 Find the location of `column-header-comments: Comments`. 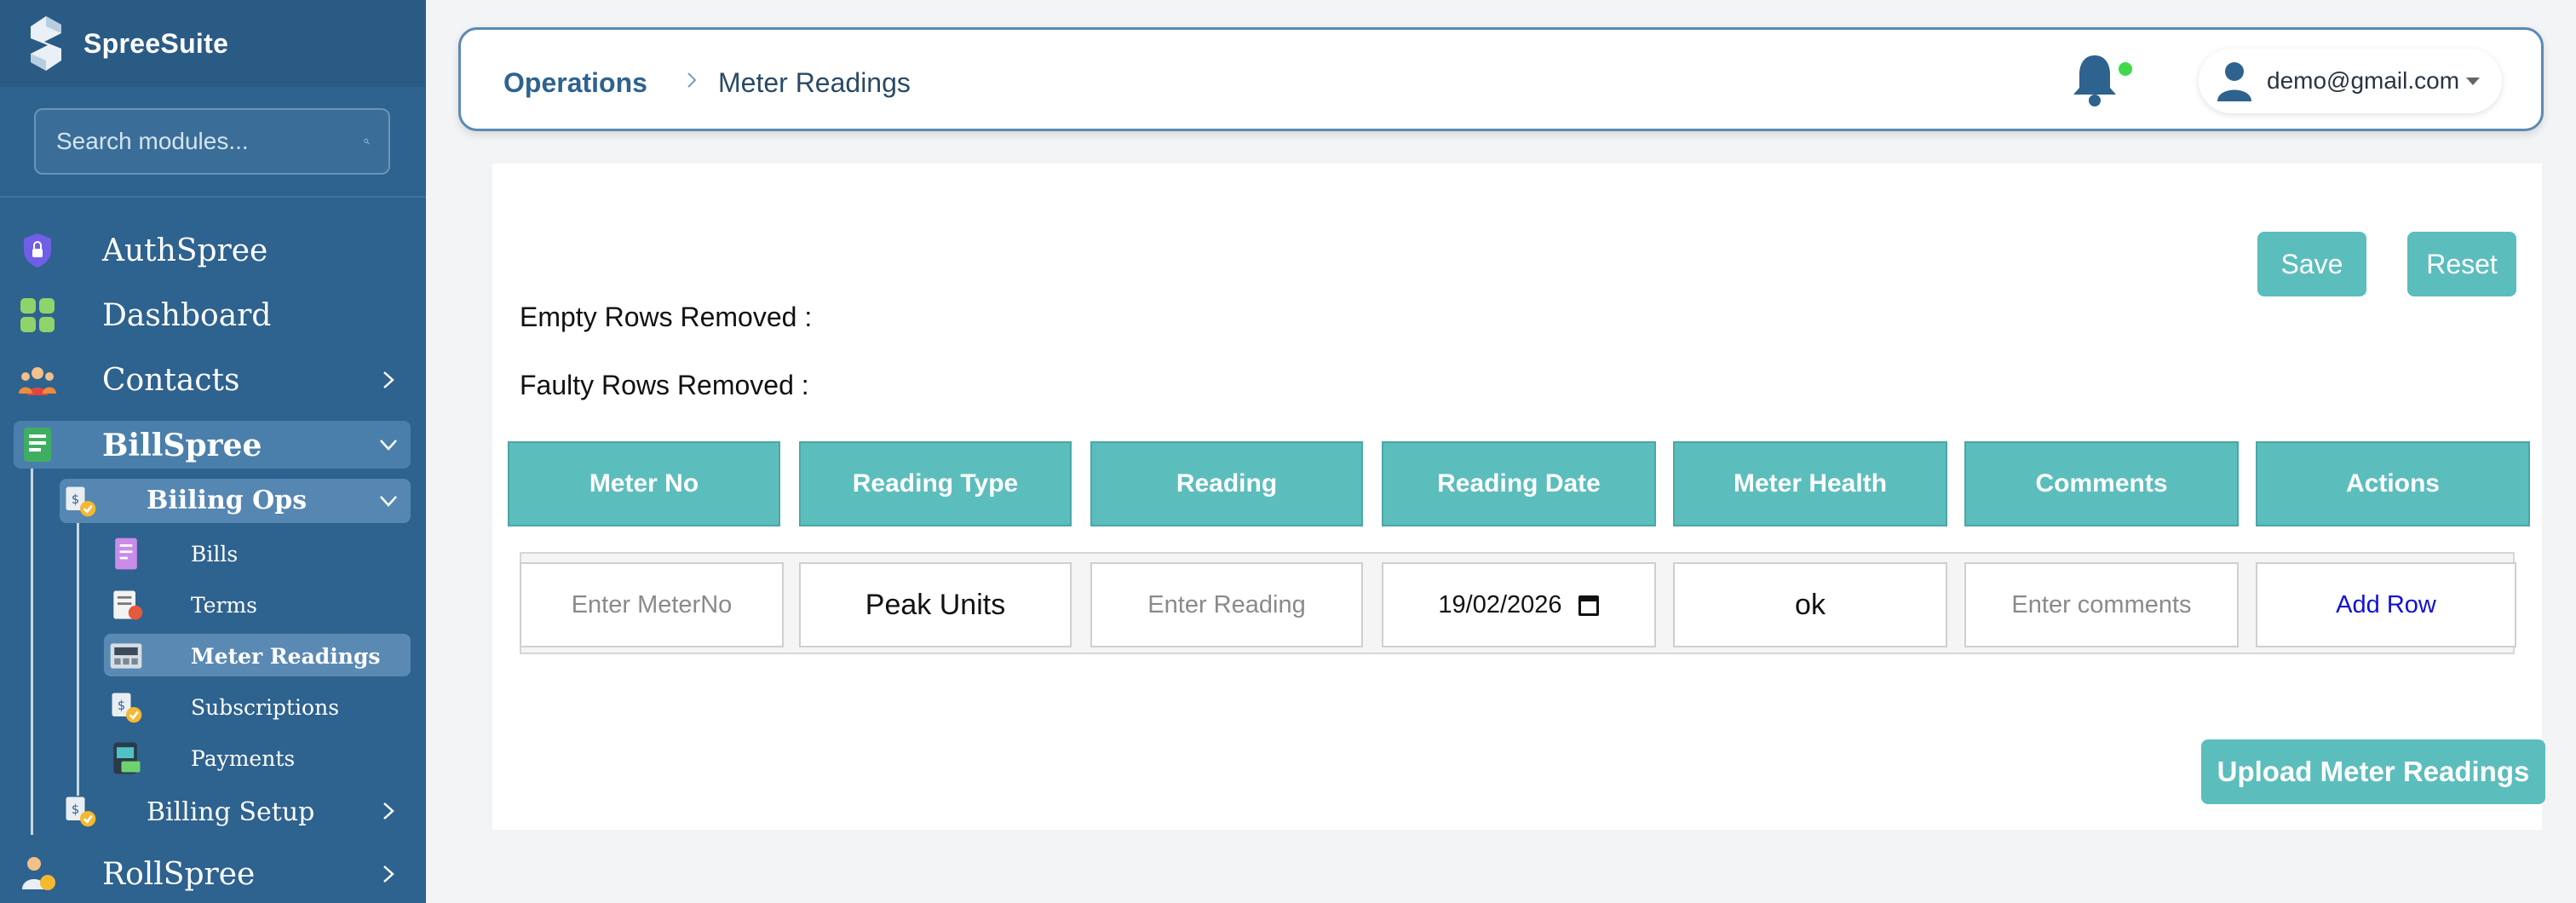

column-header-comments: Comments is located at coordinates (2102, 483).